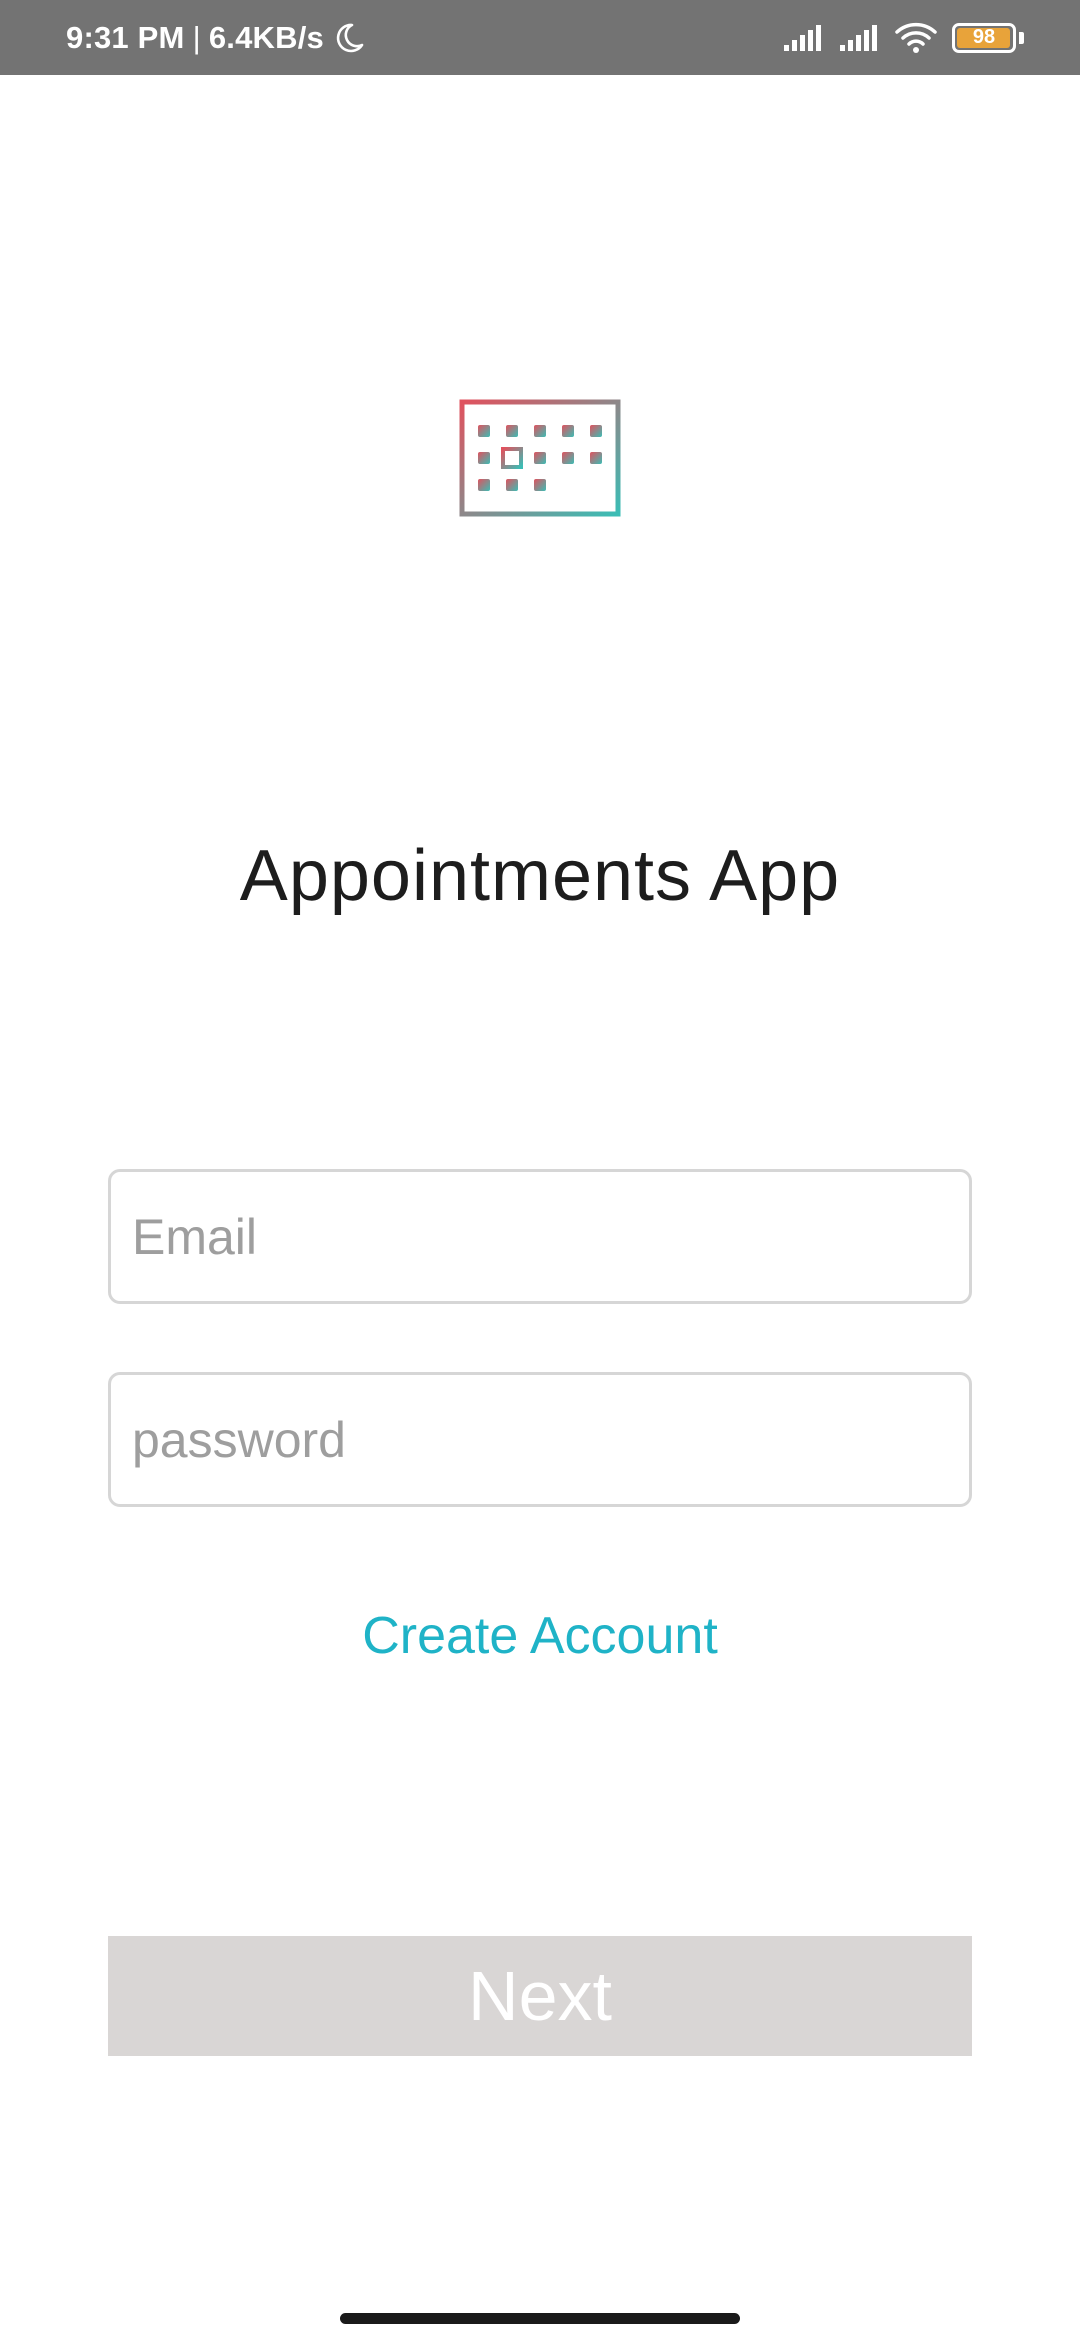 The height and width of the screenshot is (2340, 1080). I want to click on battery-nub, so click(1021, 37).